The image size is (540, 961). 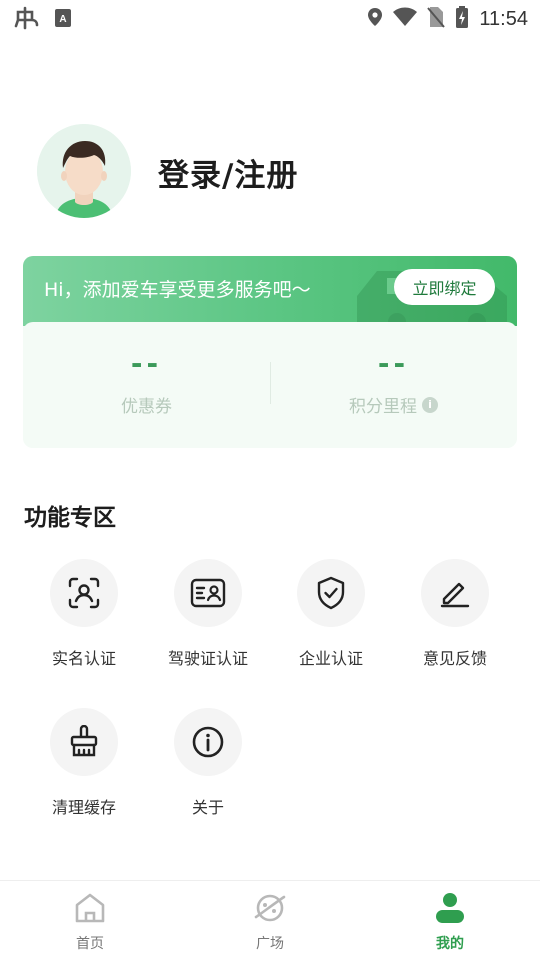 What do you see at coordinates (444, 287) in the screenshot?
I see `bind-now-button: 立即绑定` at bounding box center [444, 287].